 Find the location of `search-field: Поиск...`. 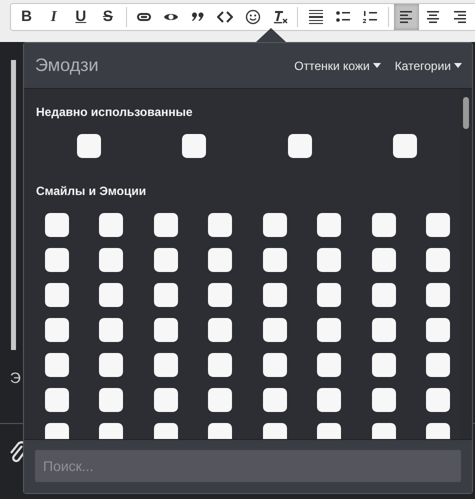

search-field: Поиск... is located at coordinates (248, 466).